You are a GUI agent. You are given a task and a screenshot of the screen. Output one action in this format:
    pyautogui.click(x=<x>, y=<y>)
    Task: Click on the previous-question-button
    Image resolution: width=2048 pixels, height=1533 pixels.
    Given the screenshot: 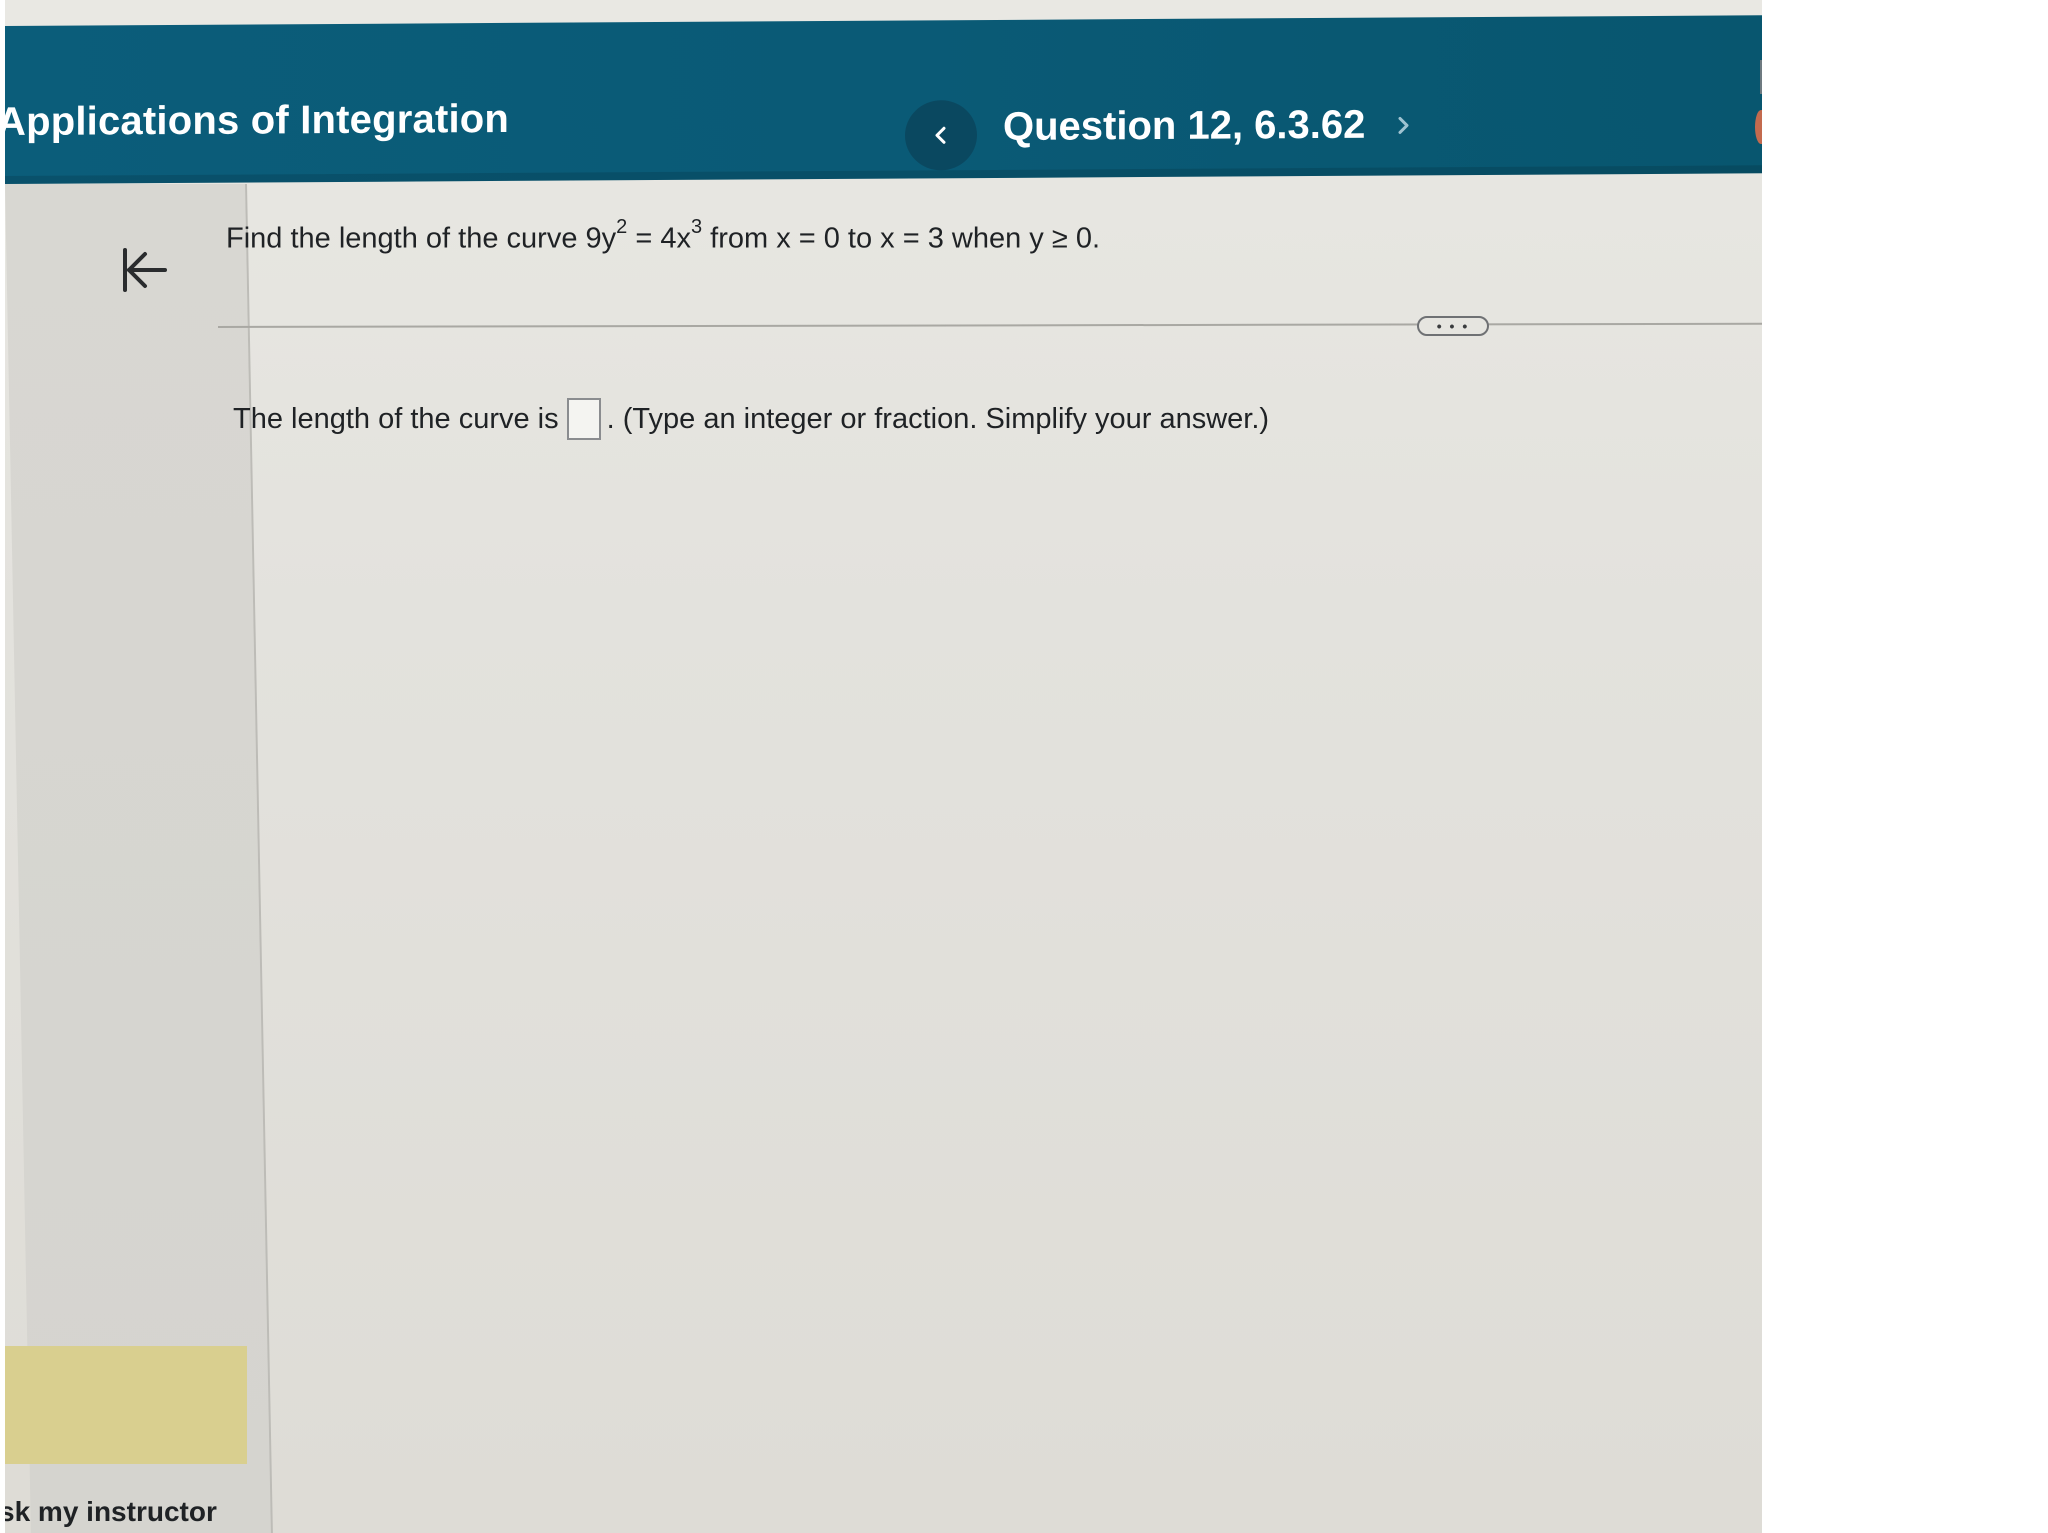 What is the action you would take?
    pyautogui.click(x=941, y=135)
    